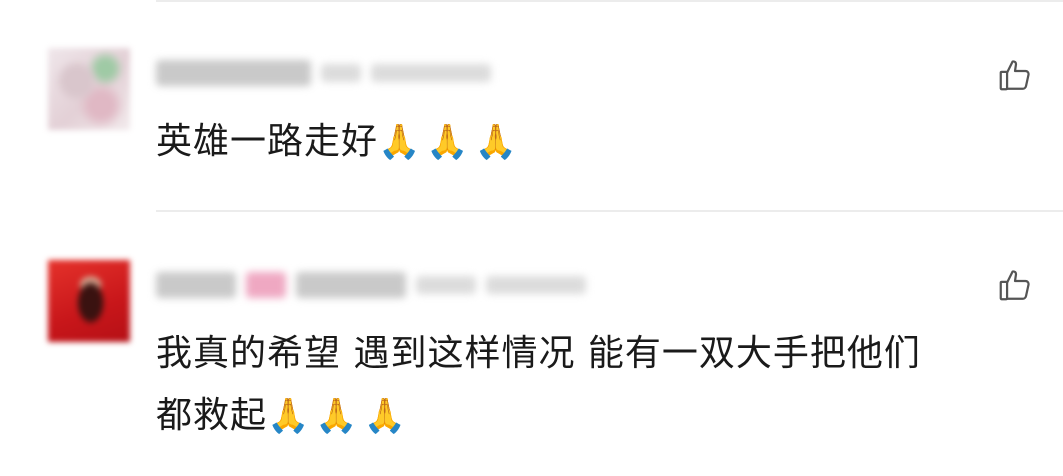  I want to click on comment-text: 英雄一路走好🙏🙏🙏, so click(339, 142).